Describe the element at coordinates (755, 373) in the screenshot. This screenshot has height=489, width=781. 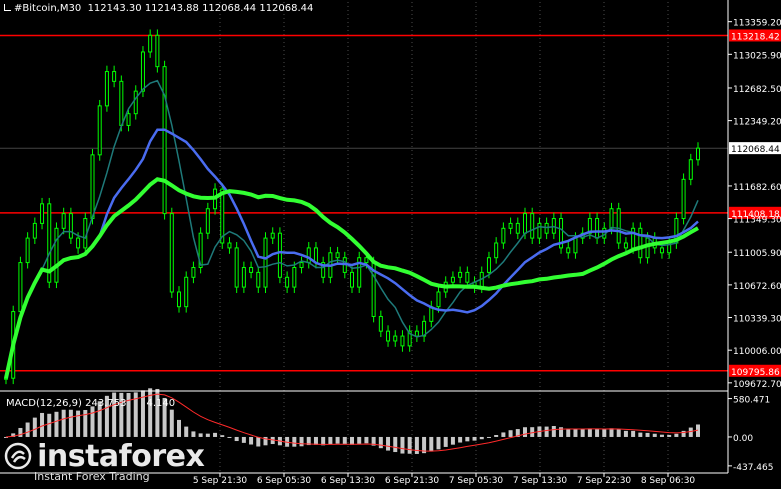
I see `level-label: 109795.86` at that location.